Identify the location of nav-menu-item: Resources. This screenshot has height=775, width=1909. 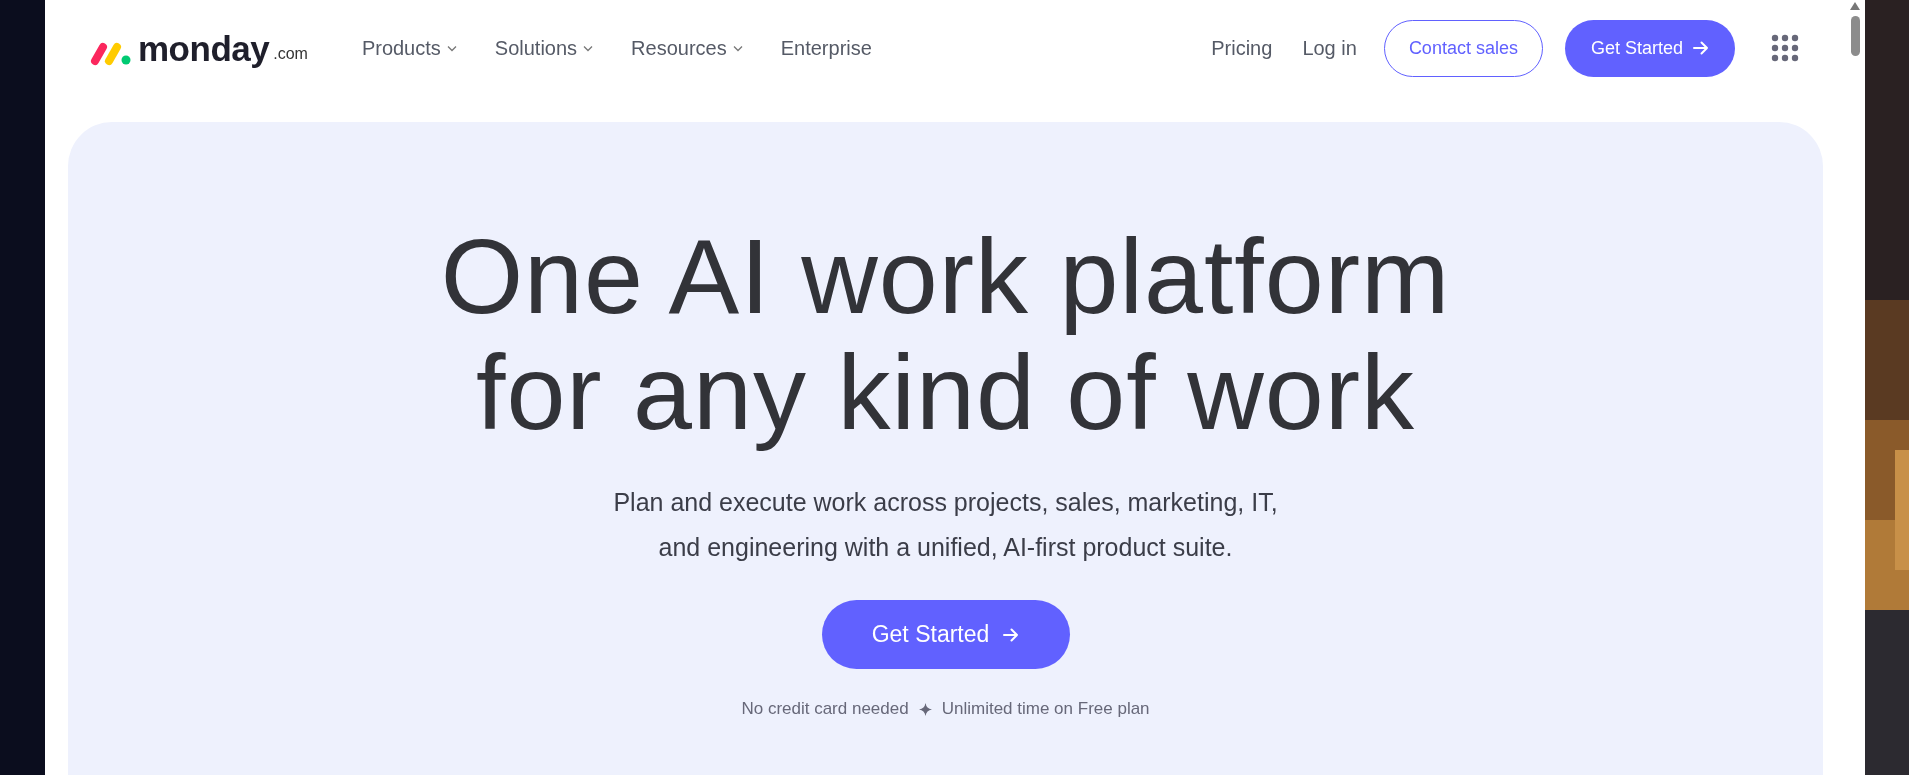
(687, 48).